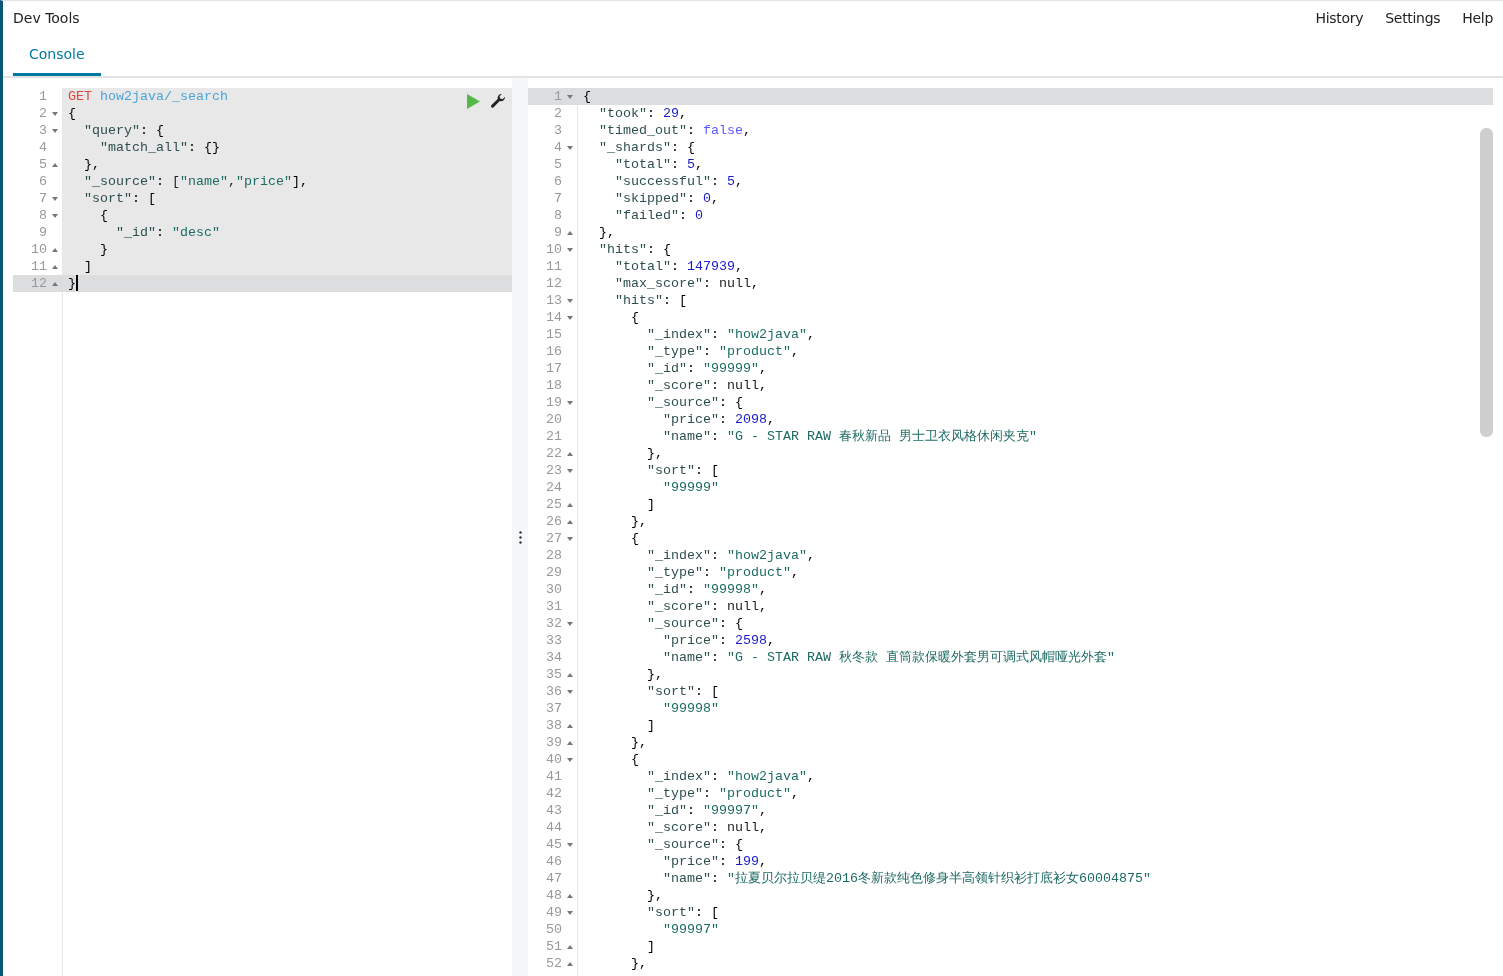 The image size is (1503, 976). I want to click on line-number: 22, so click(553, 453).